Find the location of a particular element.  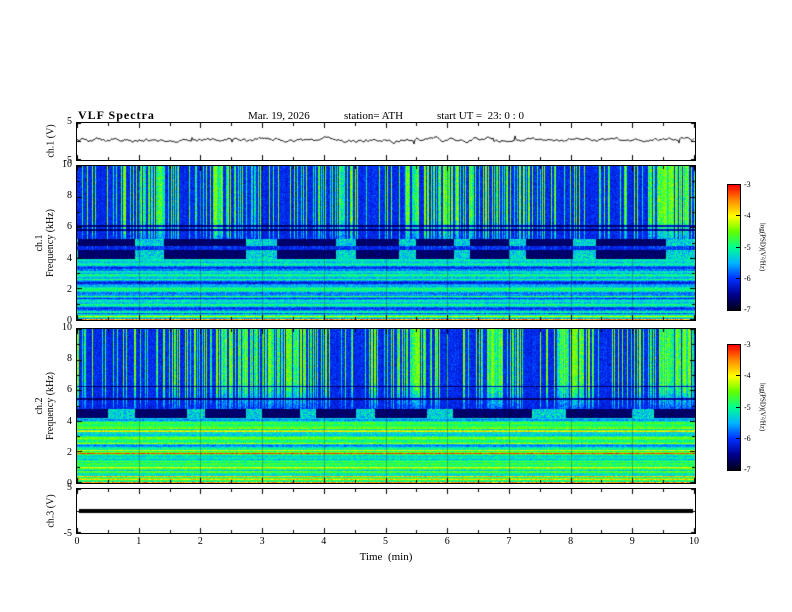

x-tick-label: 4 is located at coordinates (324, 541).